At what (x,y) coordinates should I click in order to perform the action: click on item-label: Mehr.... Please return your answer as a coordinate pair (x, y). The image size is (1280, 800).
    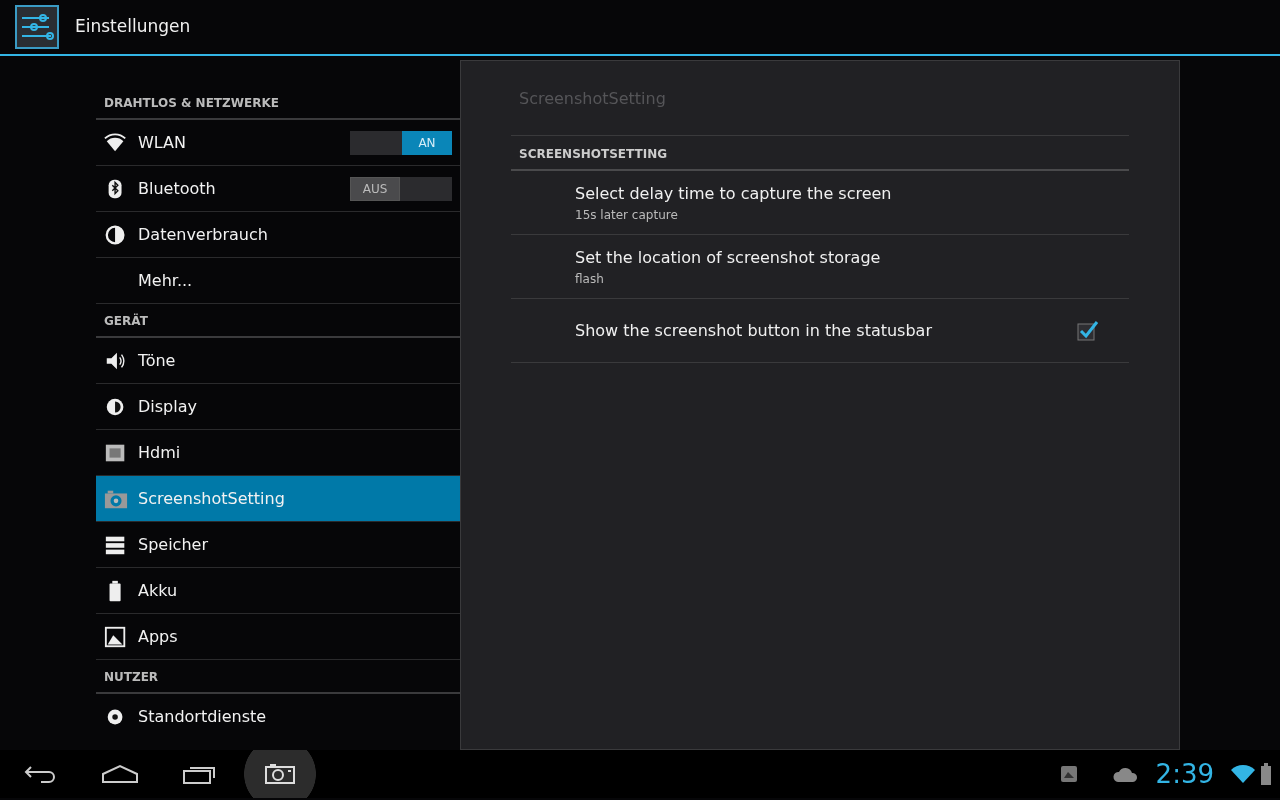
    Looking at the image, I should click on (166, 280).